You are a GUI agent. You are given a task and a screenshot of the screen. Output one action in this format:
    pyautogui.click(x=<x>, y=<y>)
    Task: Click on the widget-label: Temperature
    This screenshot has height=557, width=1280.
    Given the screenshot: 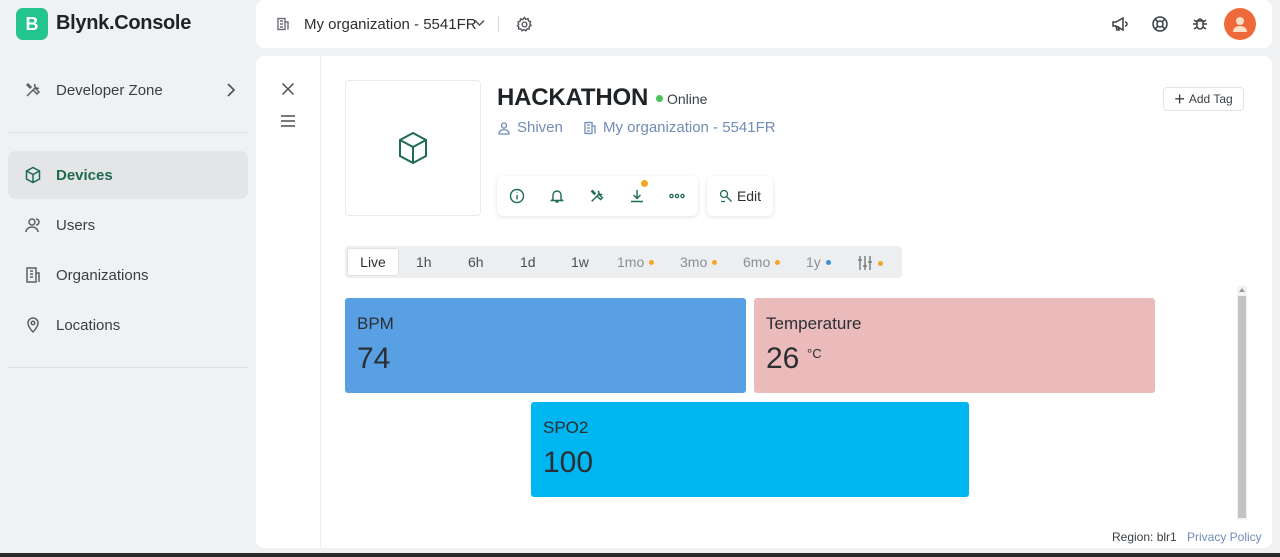 What is the action you would take?
    pyautogui.click(x=814, y=323)
    